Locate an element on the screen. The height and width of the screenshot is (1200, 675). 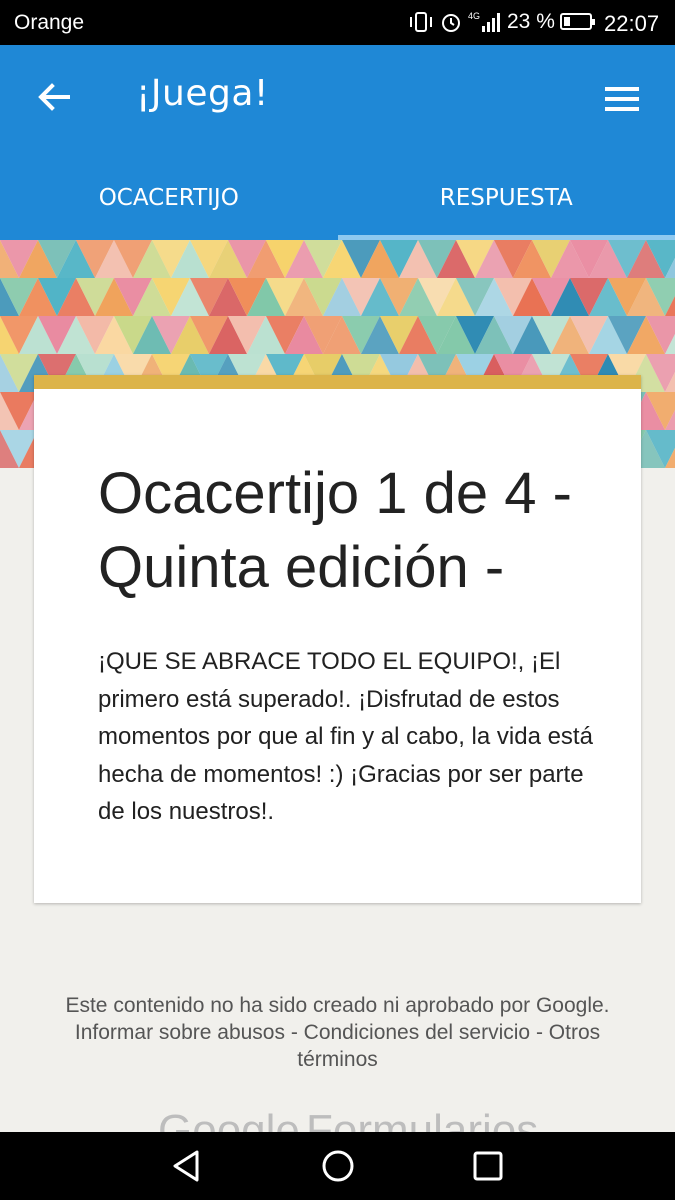
nav-back-button is located at coordinates (187, 1166).